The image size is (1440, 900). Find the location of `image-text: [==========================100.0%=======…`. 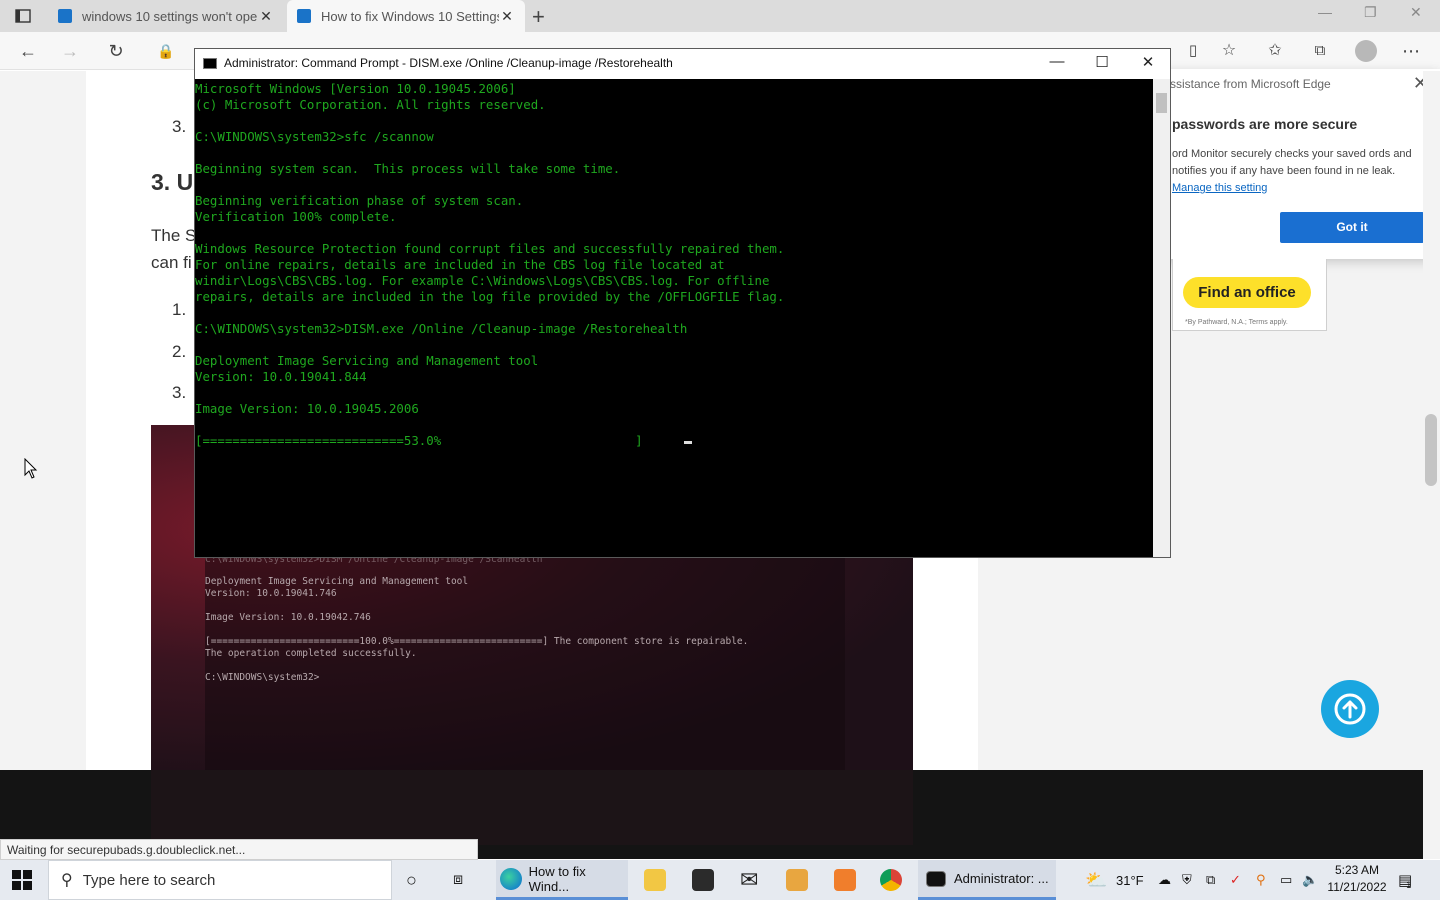

image-text: [==========================100.0%=======… is located at coordinates (477, 641).